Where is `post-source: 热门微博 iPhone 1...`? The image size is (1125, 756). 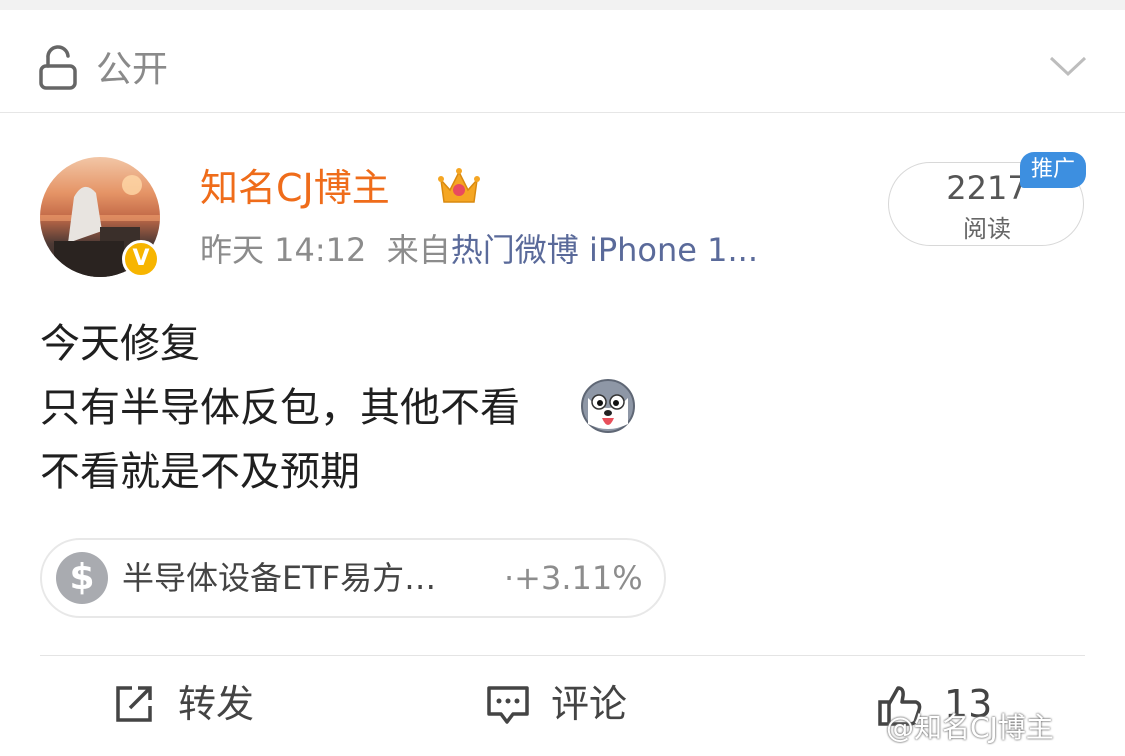 post-source: 热门微博 iPhone 1... is located at coordinates (604, 250).